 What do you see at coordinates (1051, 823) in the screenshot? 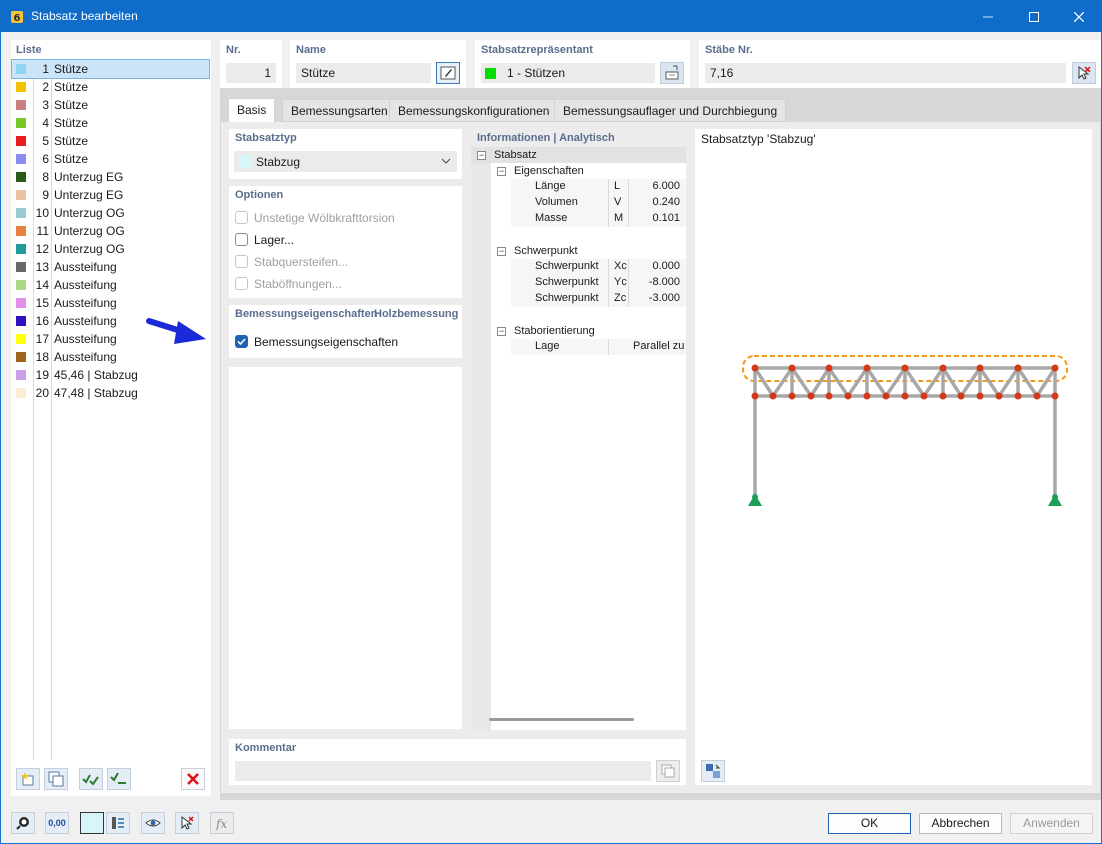
I see `anwenden-button: Anwenden` at bounding box center [1051, 823].